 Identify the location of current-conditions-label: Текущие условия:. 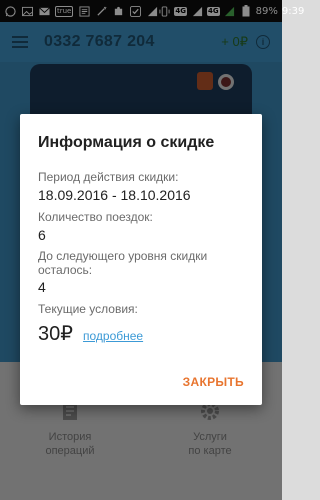
(88, 309).